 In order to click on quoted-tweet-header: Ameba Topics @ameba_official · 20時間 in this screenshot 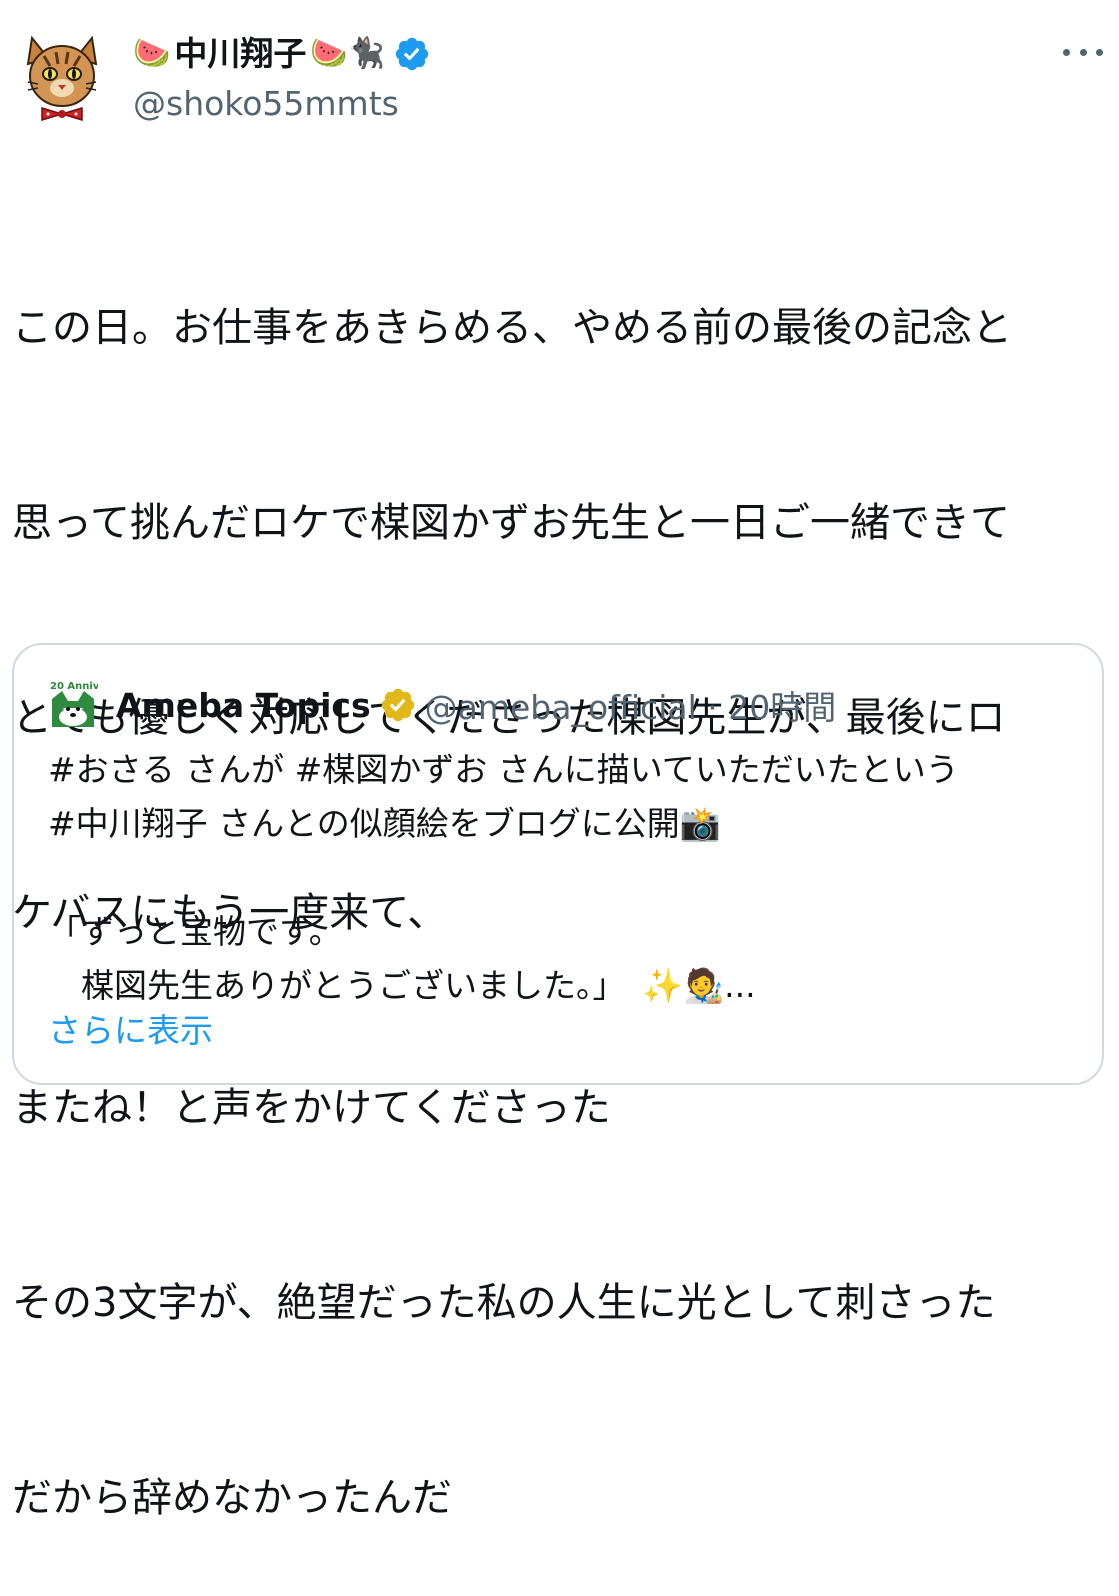, I will do `click(476, 705)`.